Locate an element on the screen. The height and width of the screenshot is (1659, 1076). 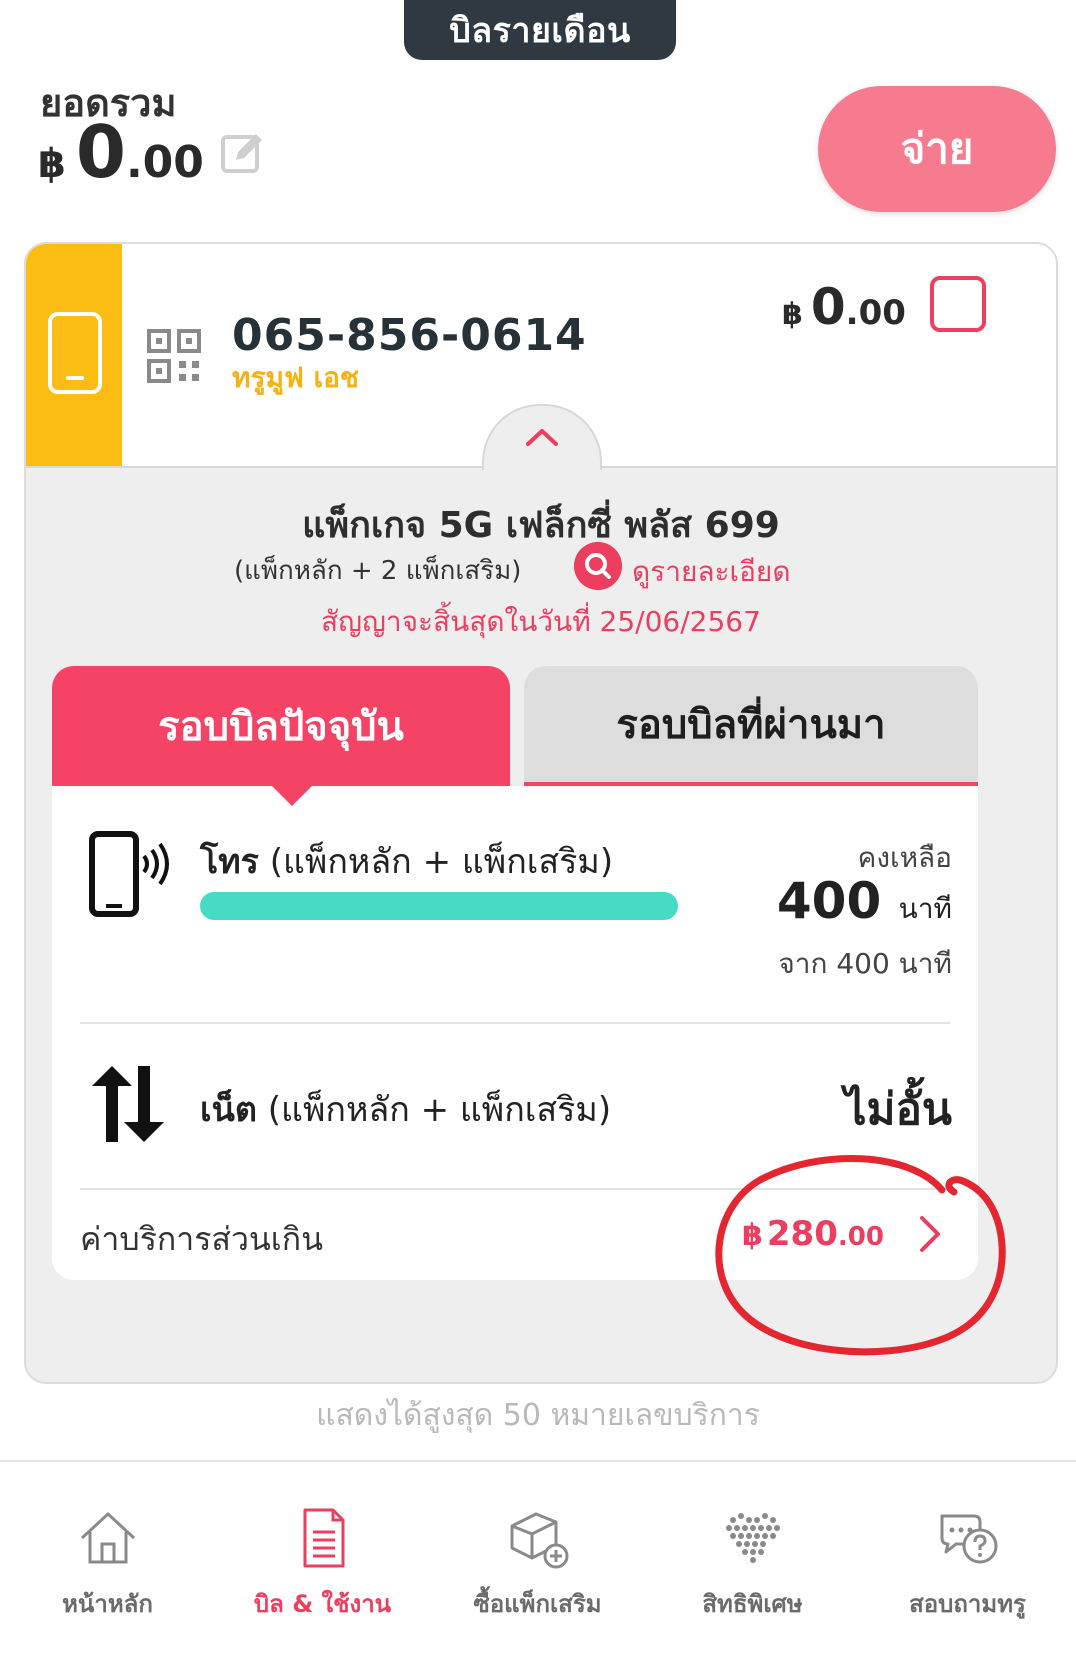
remaining-unit: นาที is located at coordinates (925, 908).